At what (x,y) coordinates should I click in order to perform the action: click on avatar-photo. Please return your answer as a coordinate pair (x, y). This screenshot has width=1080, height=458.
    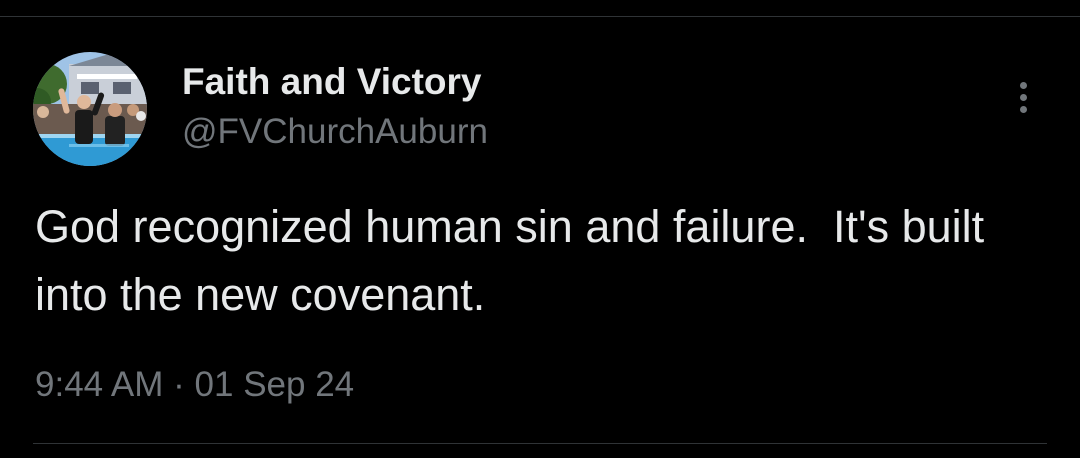
    Looking at the image, I should click on (90, 109).